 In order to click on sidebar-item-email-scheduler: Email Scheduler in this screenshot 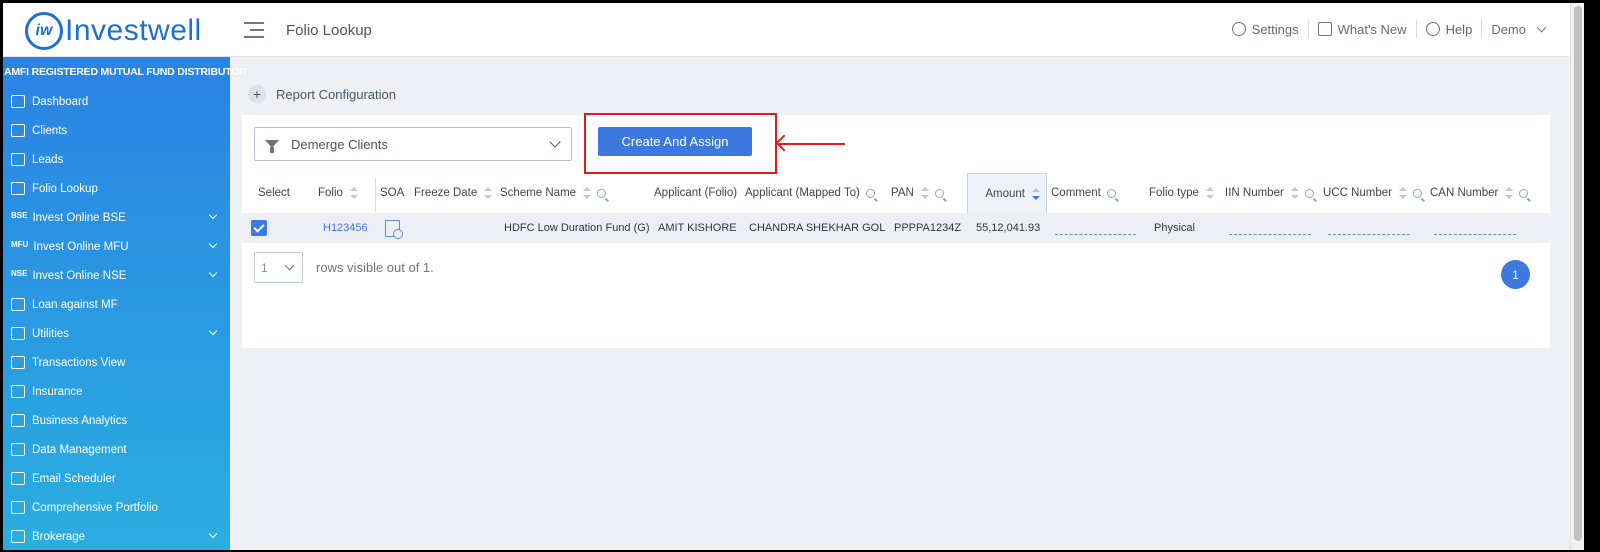, I will do `click(116, 478)`.